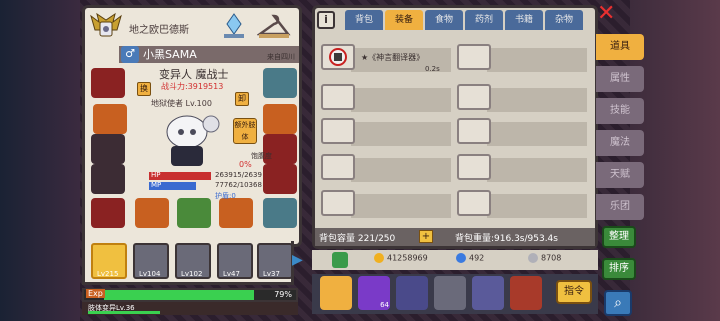  Describe the element at coordinates (619, 237) in the screenshot. I see `sort-button: 整理` at that location.